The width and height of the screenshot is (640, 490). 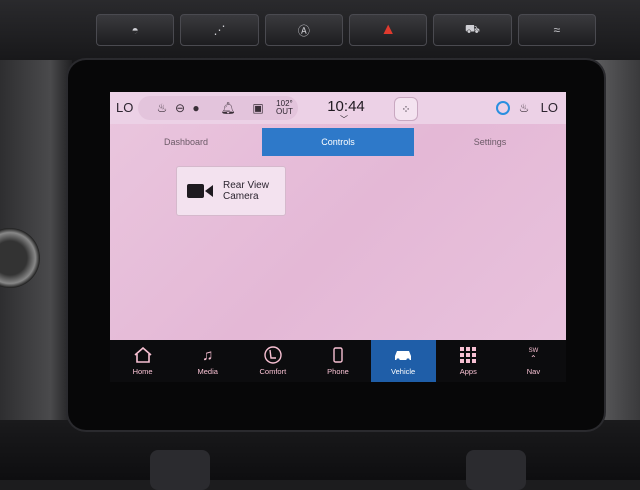 I want to click on nav-apps-label: Apps, so click(x=468, y=371).